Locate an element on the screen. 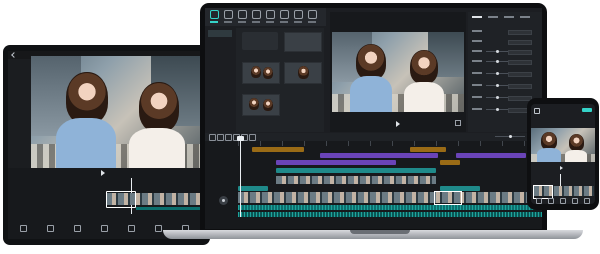  toolbar-text is located at coordinates (242, 17).